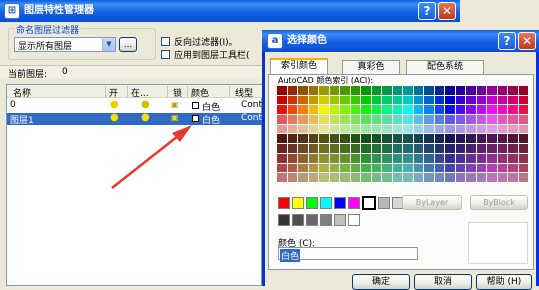 The image size is (539, 290). Describe the element at coordinates (445, 67) in the screenshot. I see `tab-color-books: 配色系统` at that location.